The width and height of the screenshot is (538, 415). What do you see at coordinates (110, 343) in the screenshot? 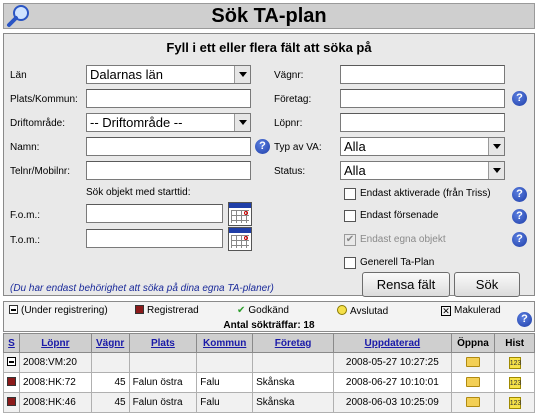
I see `col-vagnr: Vägnr` at bounding box center [110, 343].